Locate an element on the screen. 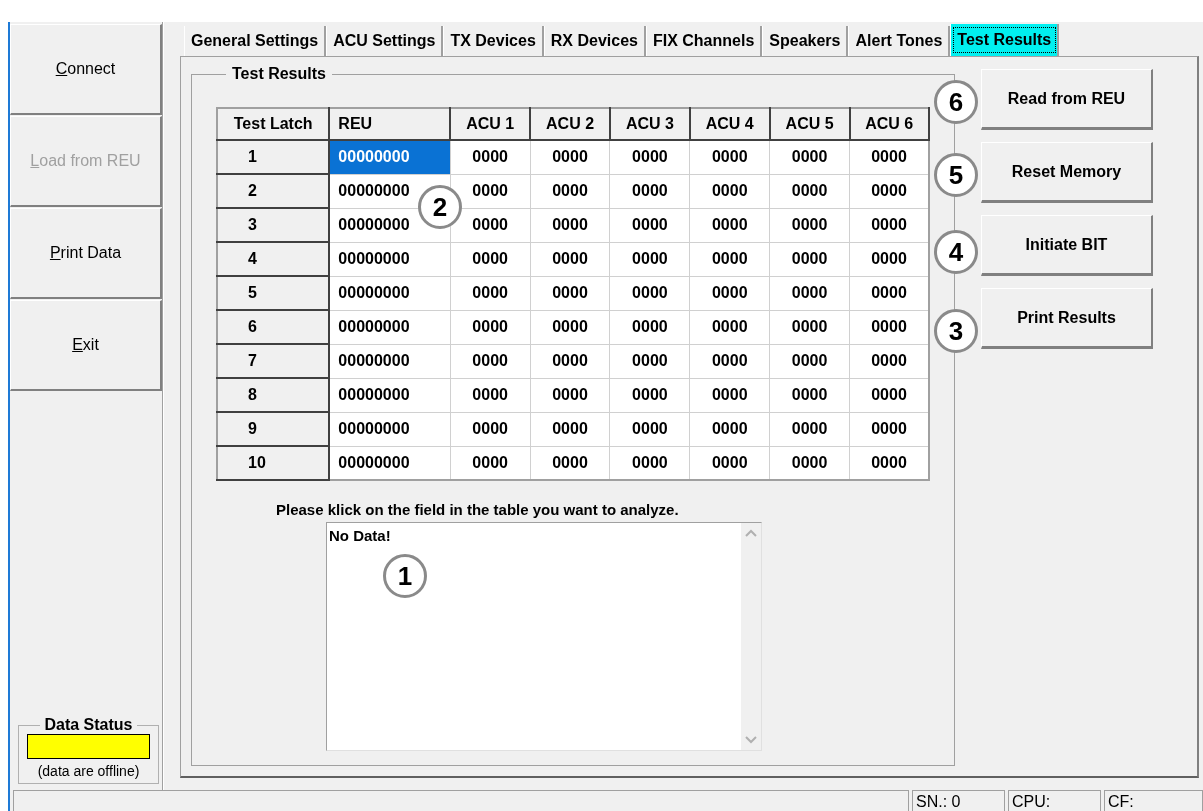 This screenshot has height=811, width=1203. tab: ACU Settings is located at coordinates (385, 41).